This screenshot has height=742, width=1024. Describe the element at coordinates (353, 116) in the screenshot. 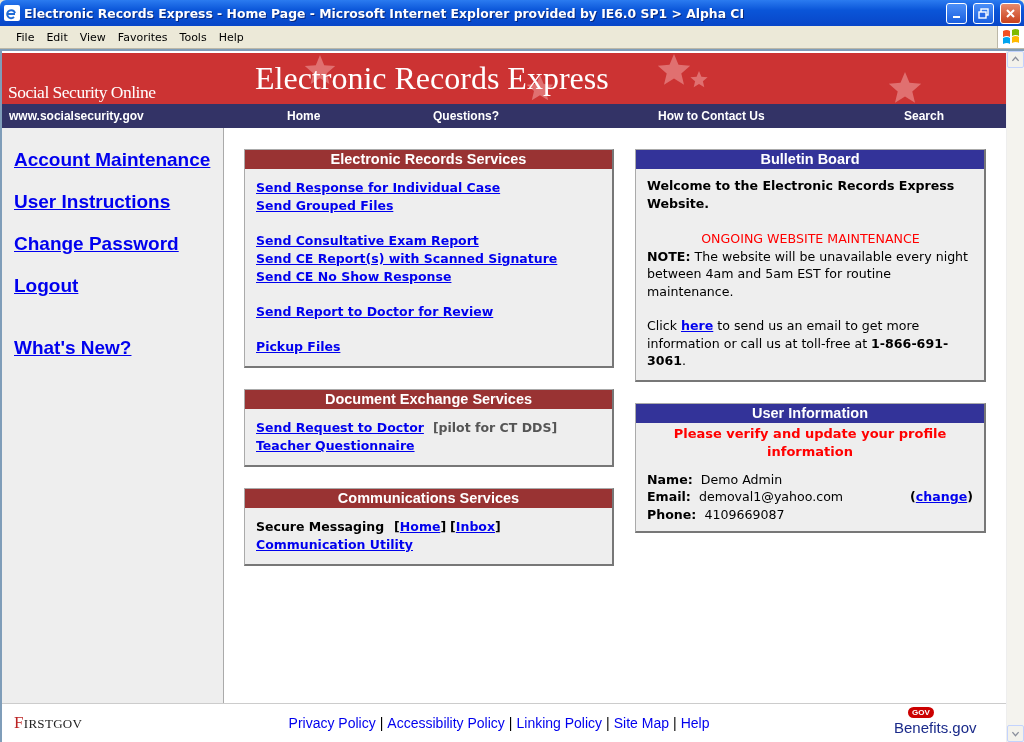

I see `nav-link: Home` at that location.